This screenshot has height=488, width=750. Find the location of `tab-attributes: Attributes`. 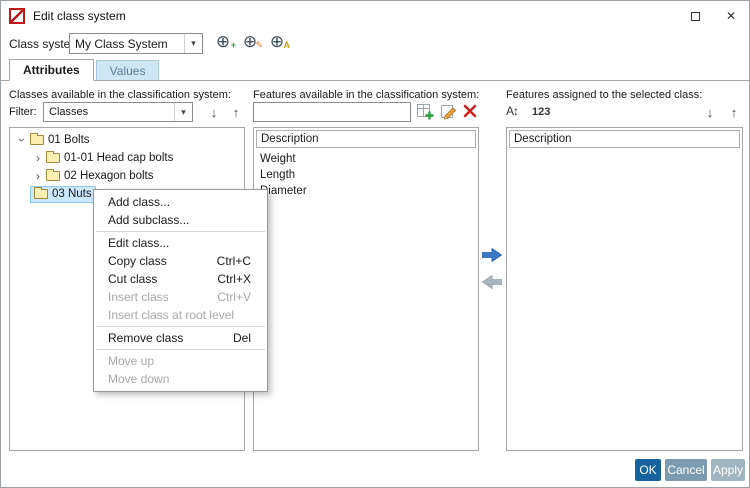

tab-attributes: Attributes is located at coordinates (51, 70).